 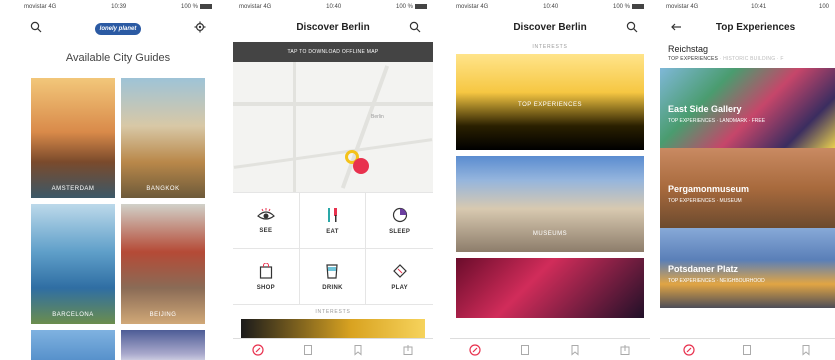 I want to click on city-tile-bangkok: BANGKOK, so click(x=163, y=138).